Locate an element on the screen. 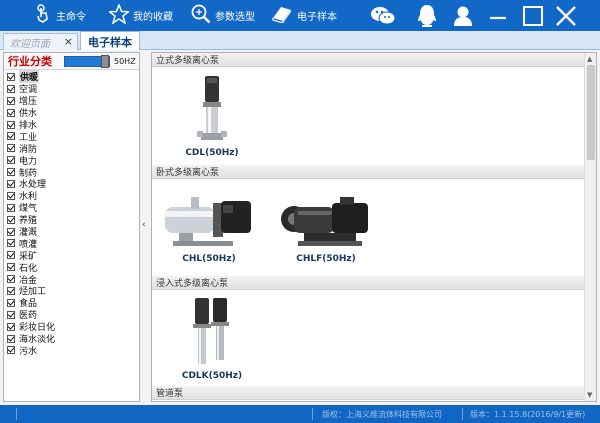 This screenshot has width=600, height=423. scroll-up-icon: ▲ is located at coordinates (589, 59).